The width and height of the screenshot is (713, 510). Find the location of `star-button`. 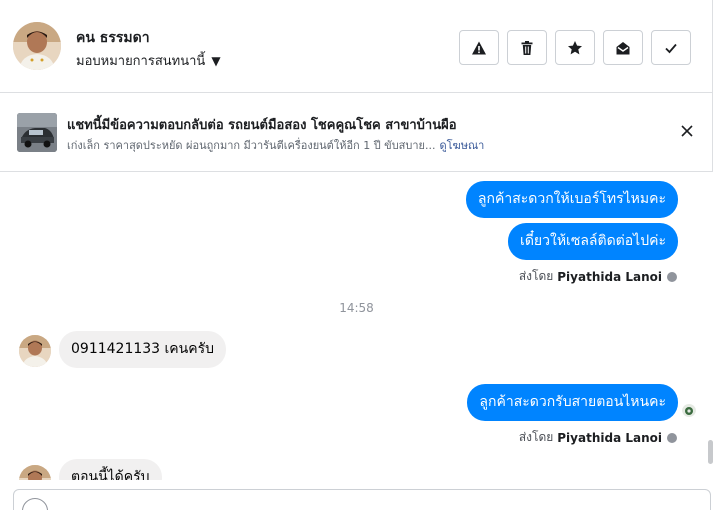

star-button is located at coordinates (575, 47).